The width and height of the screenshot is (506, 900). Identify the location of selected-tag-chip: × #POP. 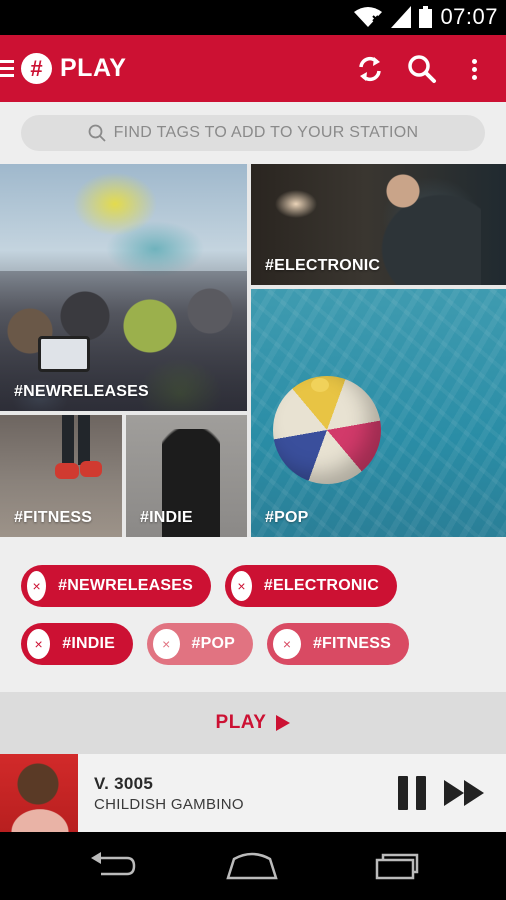
(200, 644).